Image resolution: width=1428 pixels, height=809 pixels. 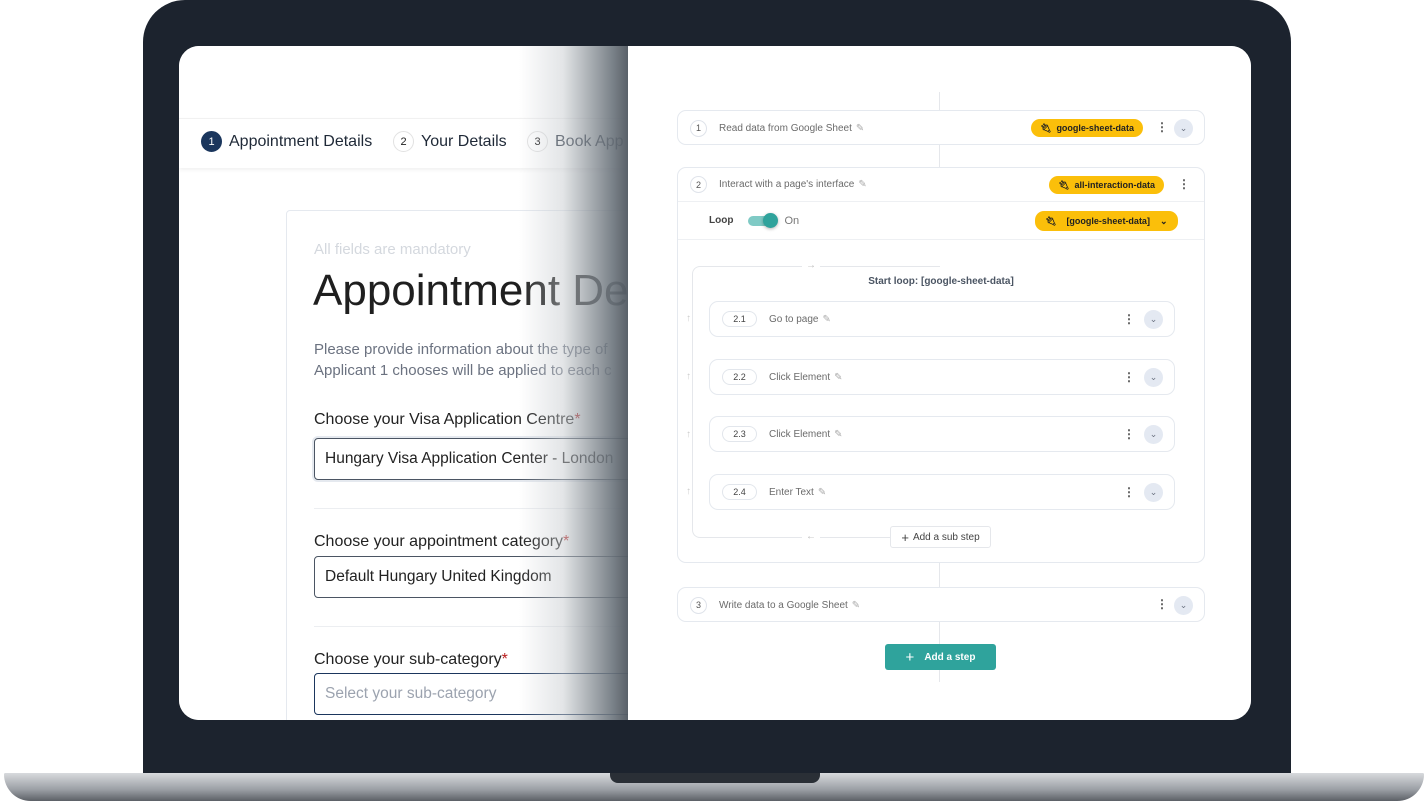 What do you see at coordinates (442, 541) in the screenshot?
I see `appointment-category-label: Choose your appointment category*` at bounding box center [442, 541].